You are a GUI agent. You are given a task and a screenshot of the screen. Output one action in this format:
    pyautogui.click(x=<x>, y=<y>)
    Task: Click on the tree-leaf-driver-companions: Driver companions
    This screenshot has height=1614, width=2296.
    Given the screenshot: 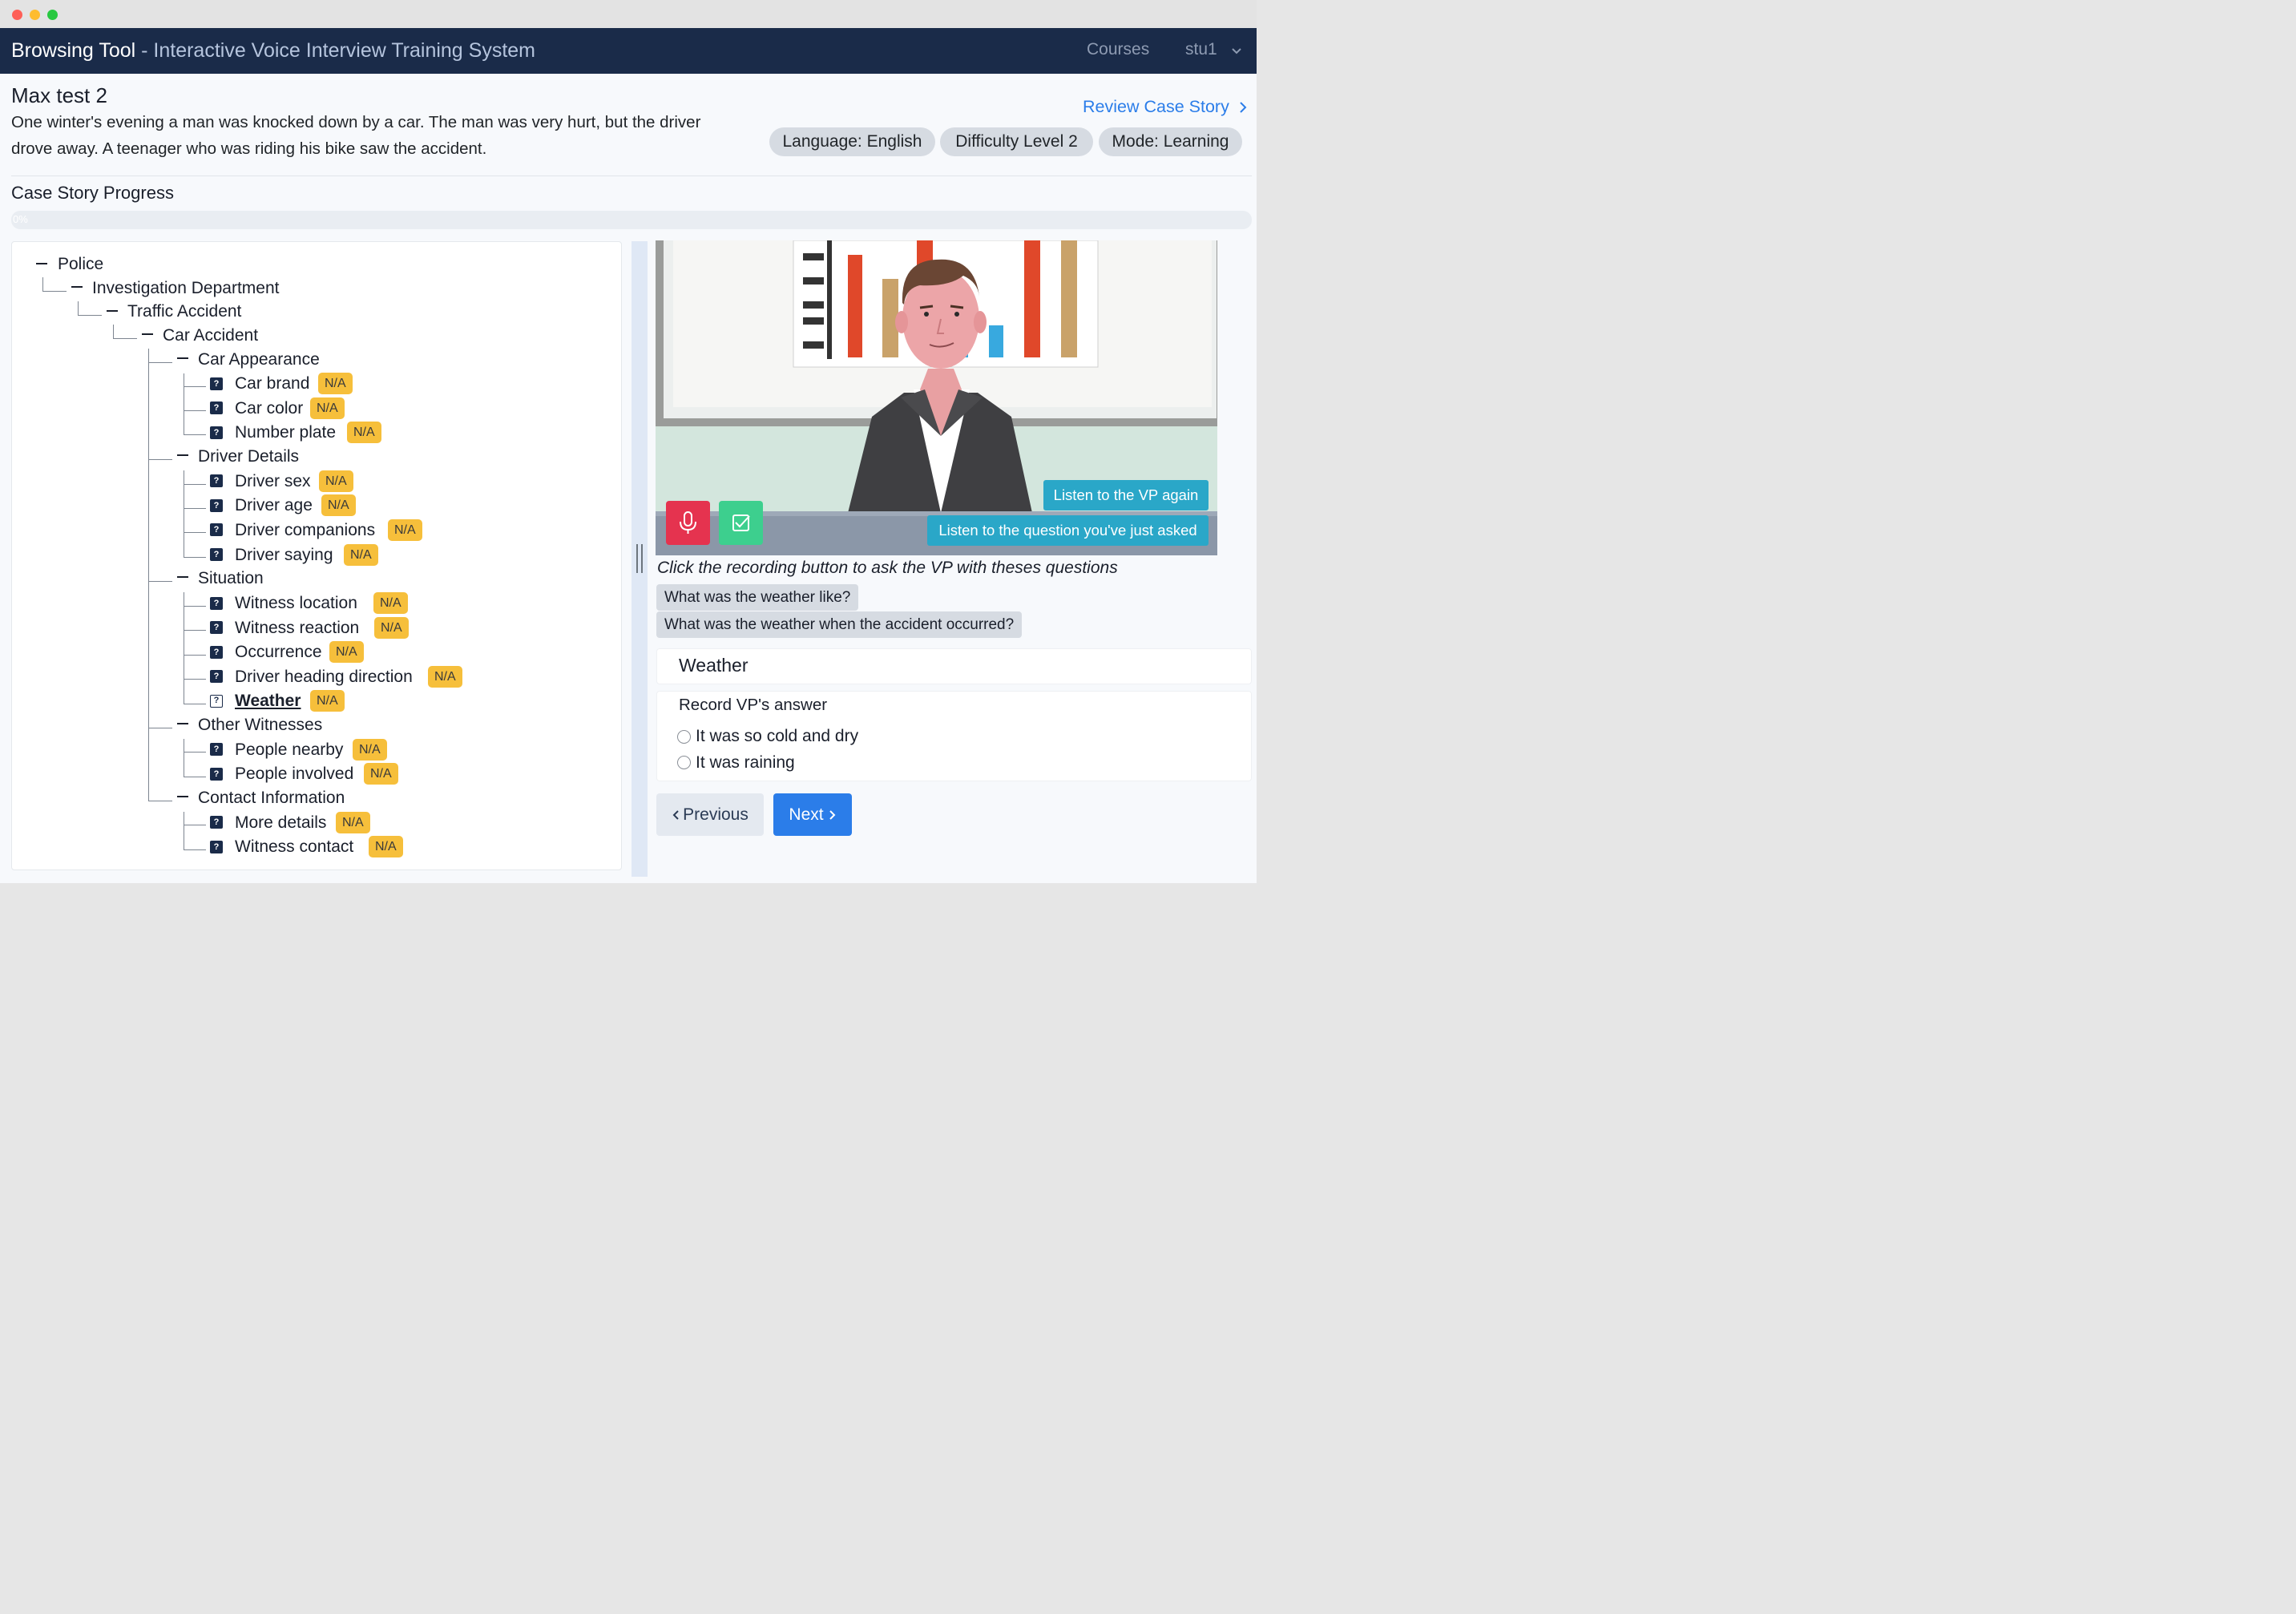 What is the action you would take?
    pyautogui.click(x=305, y=530)
    